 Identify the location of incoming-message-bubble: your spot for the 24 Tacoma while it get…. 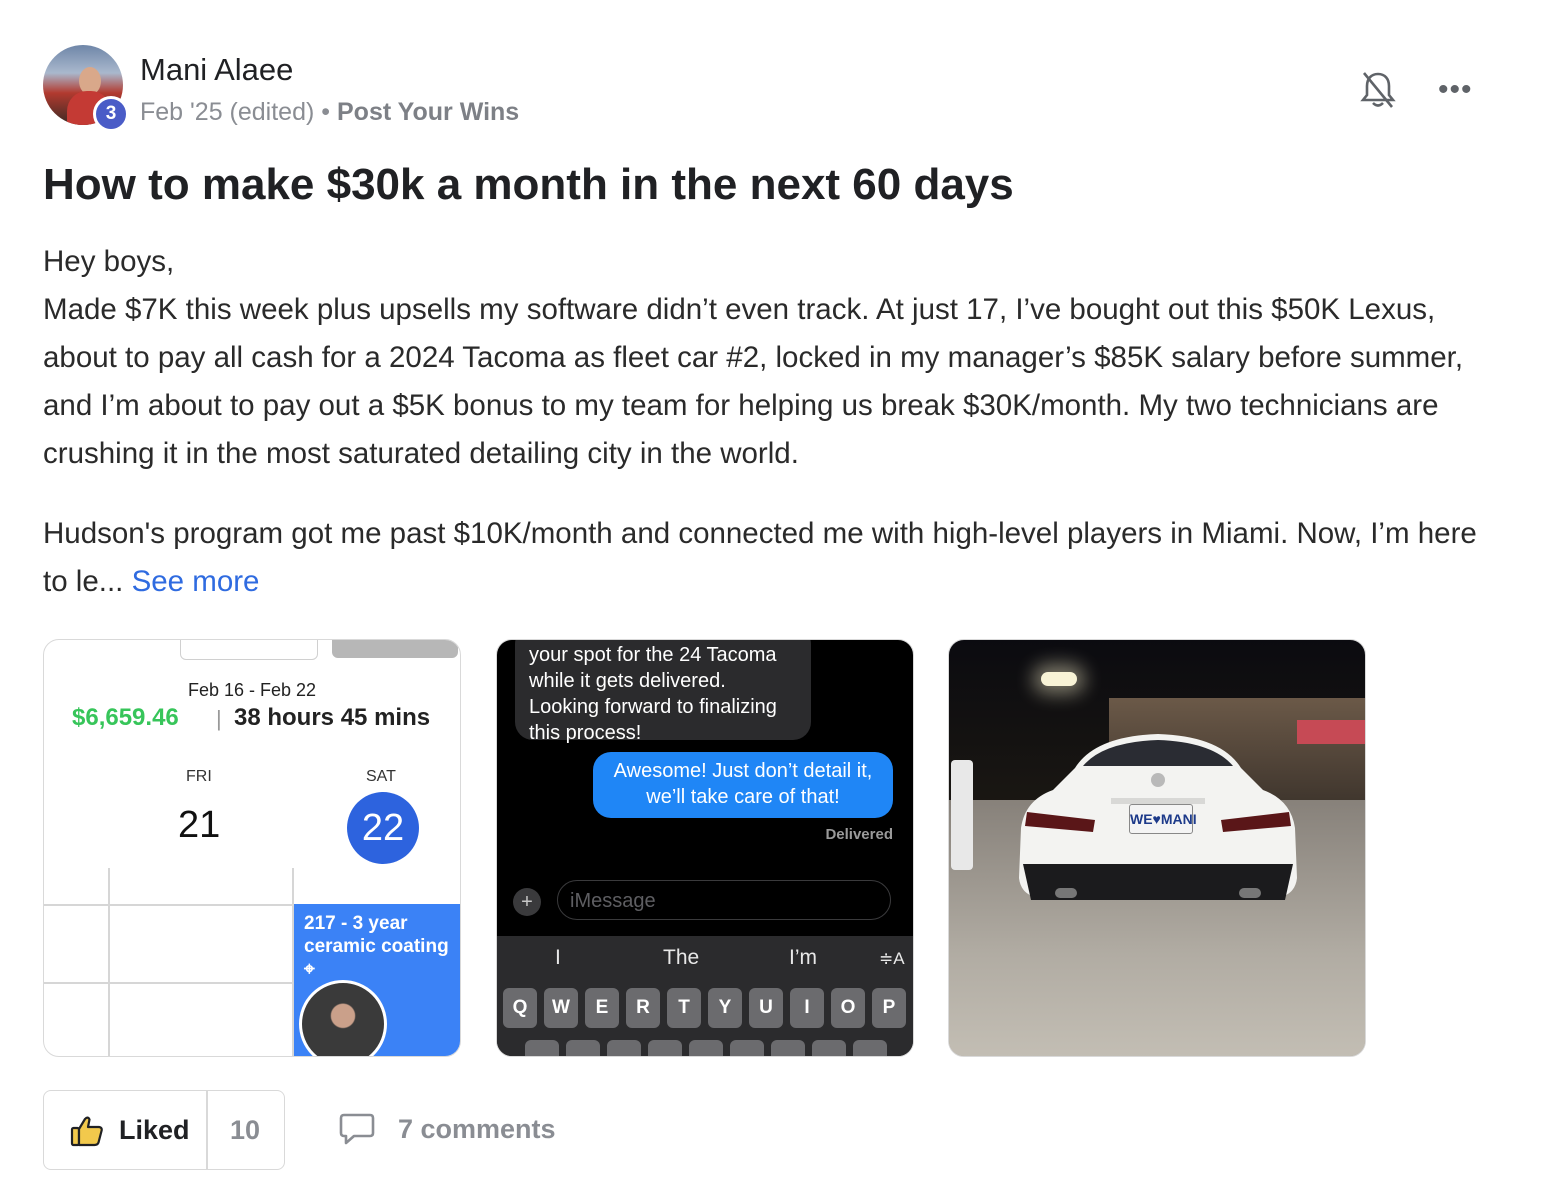
(663, 692).